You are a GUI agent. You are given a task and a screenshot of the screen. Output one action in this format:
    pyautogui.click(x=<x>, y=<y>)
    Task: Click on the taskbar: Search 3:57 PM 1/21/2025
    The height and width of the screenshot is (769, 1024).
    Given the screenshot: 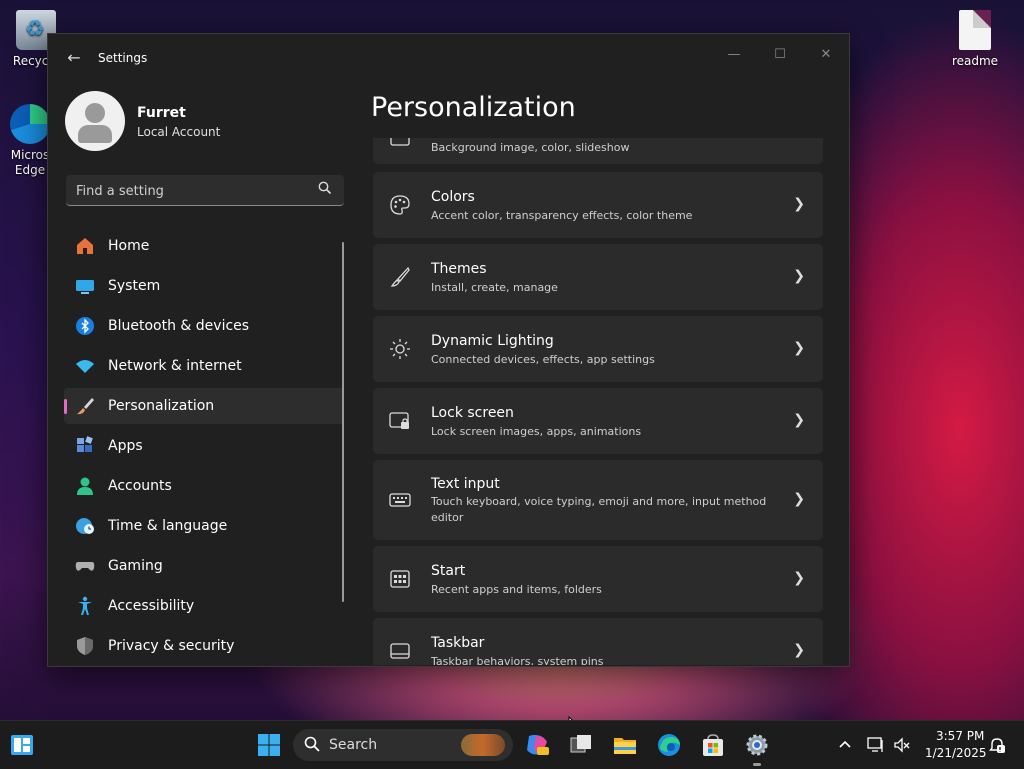 What is the action you would take?
    pyautogui.click(x=512, y=744)
    